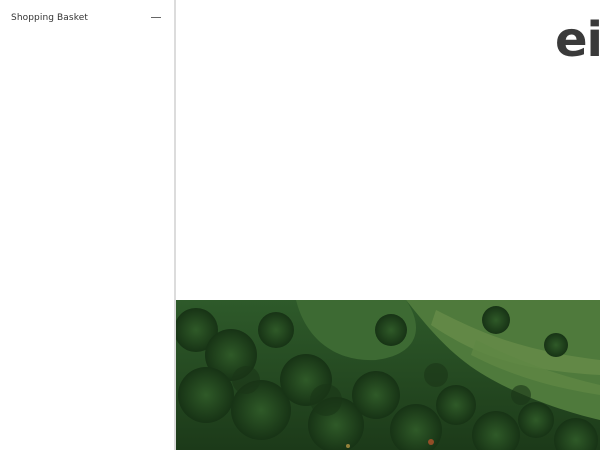 The image size is (600, 450). I want to click on minus-icon, so click(156, 17).